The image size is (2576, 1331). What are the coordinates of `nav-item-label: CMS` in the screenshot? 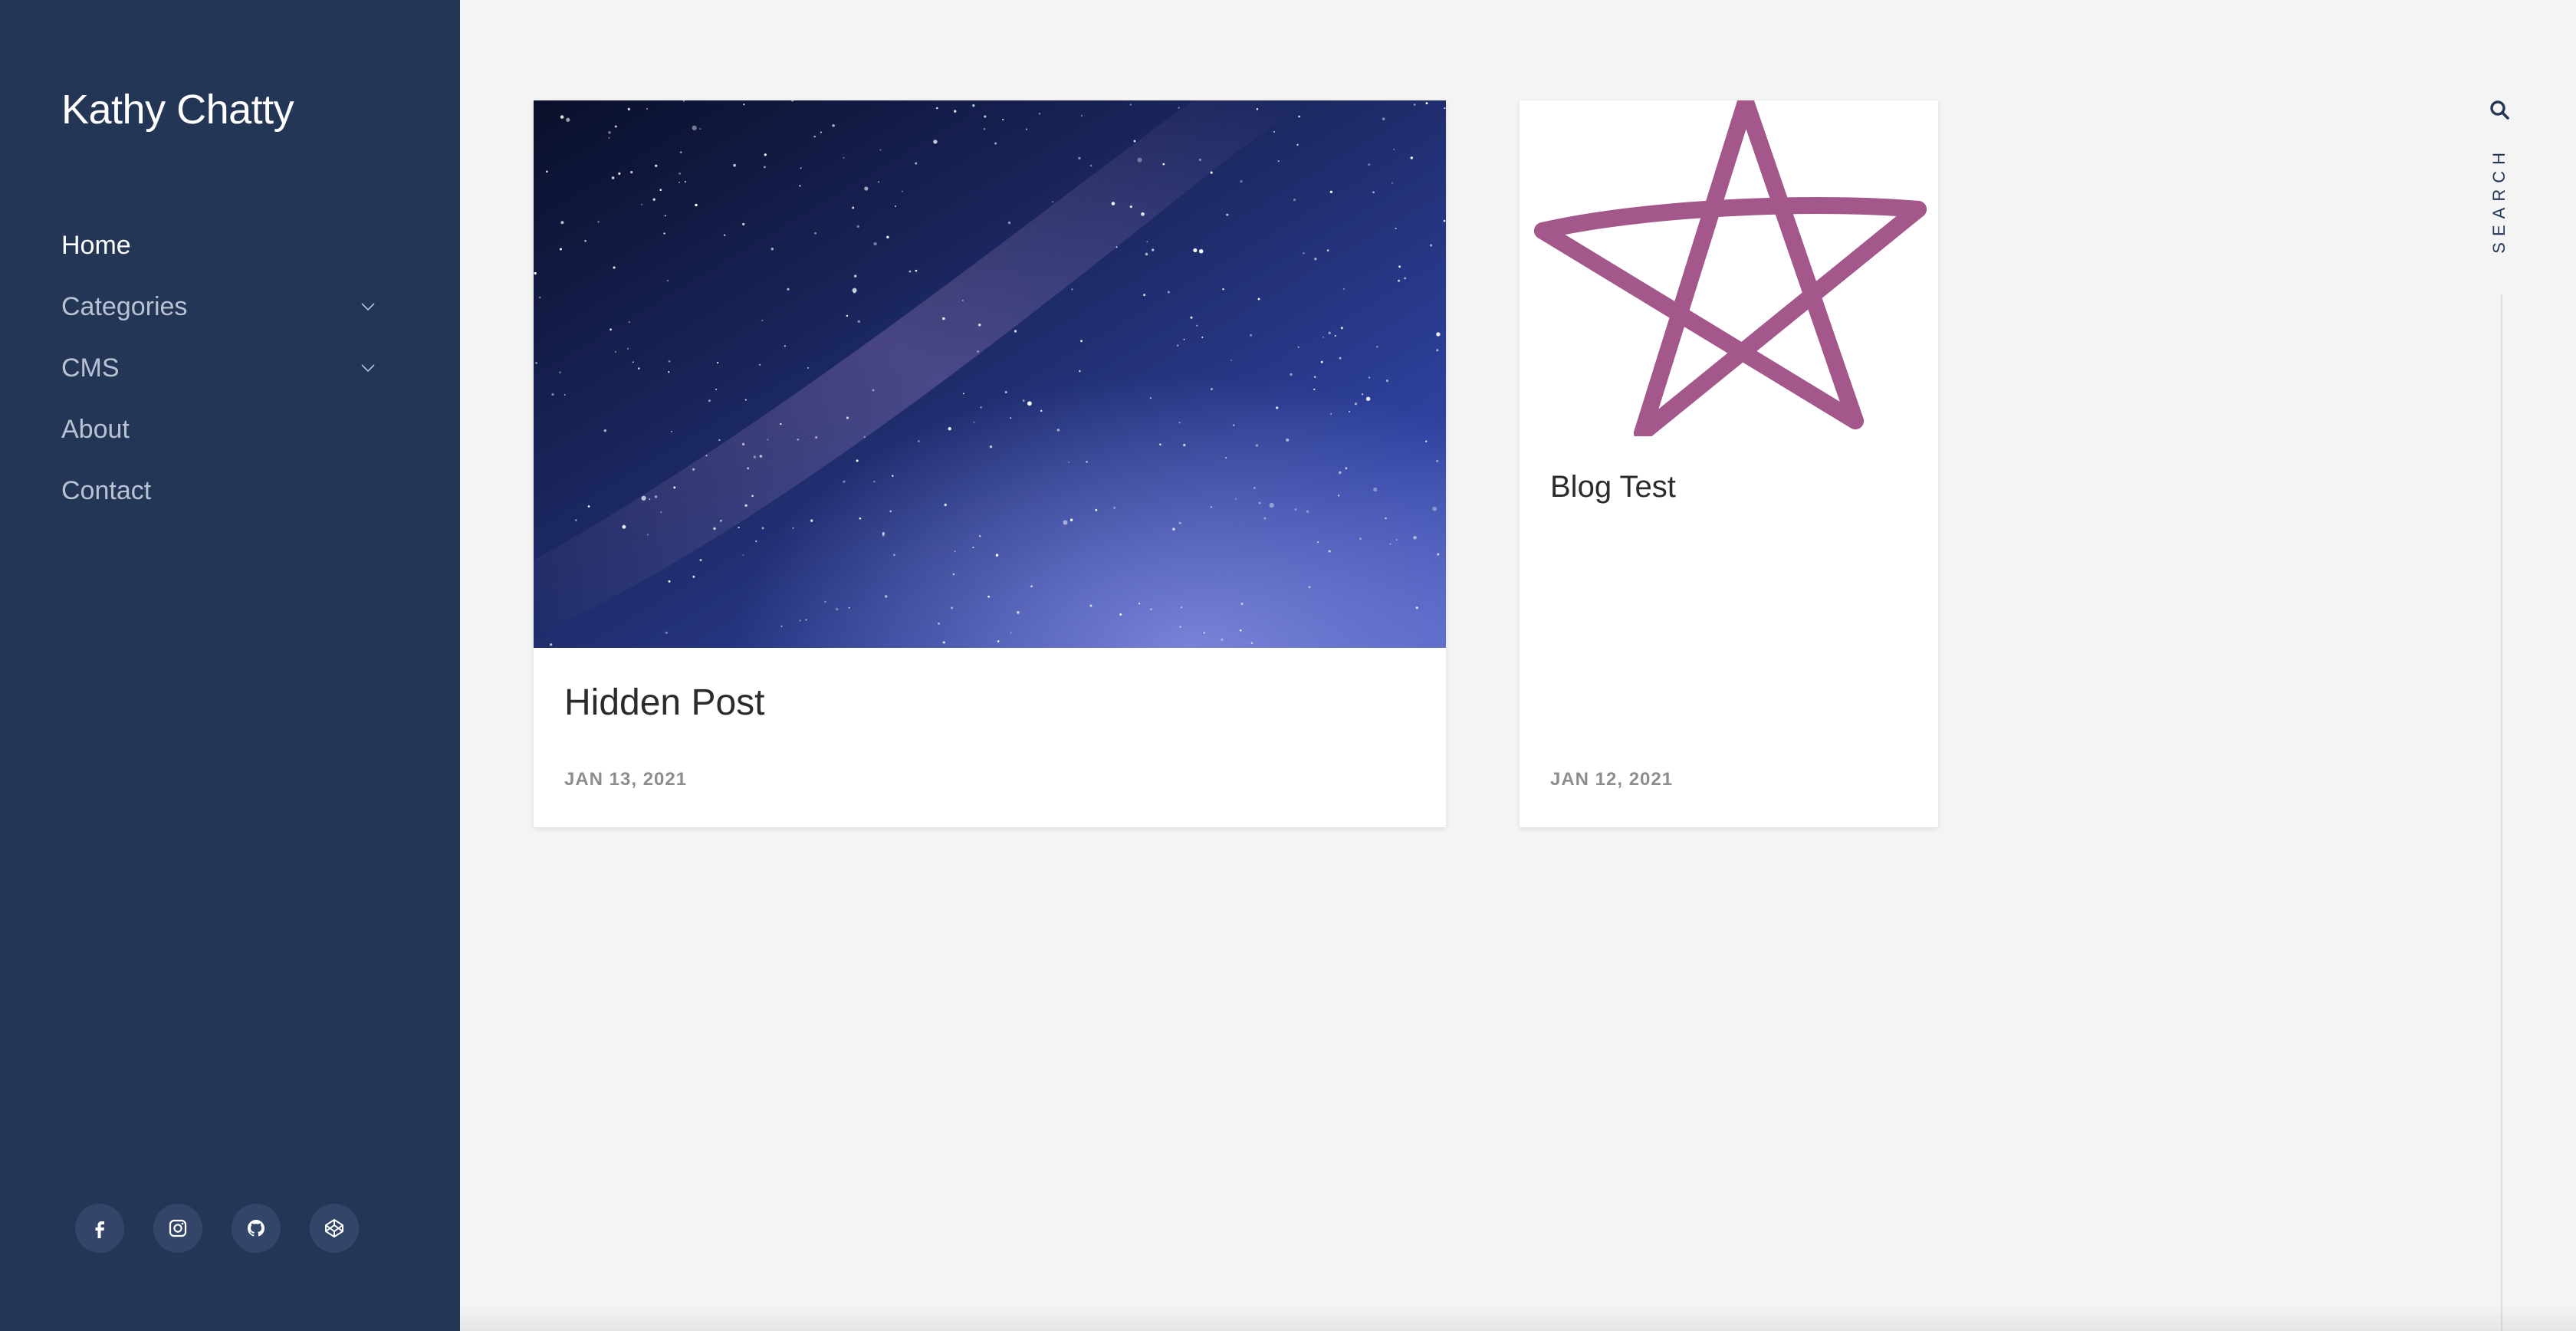 It's located at (90, 368).